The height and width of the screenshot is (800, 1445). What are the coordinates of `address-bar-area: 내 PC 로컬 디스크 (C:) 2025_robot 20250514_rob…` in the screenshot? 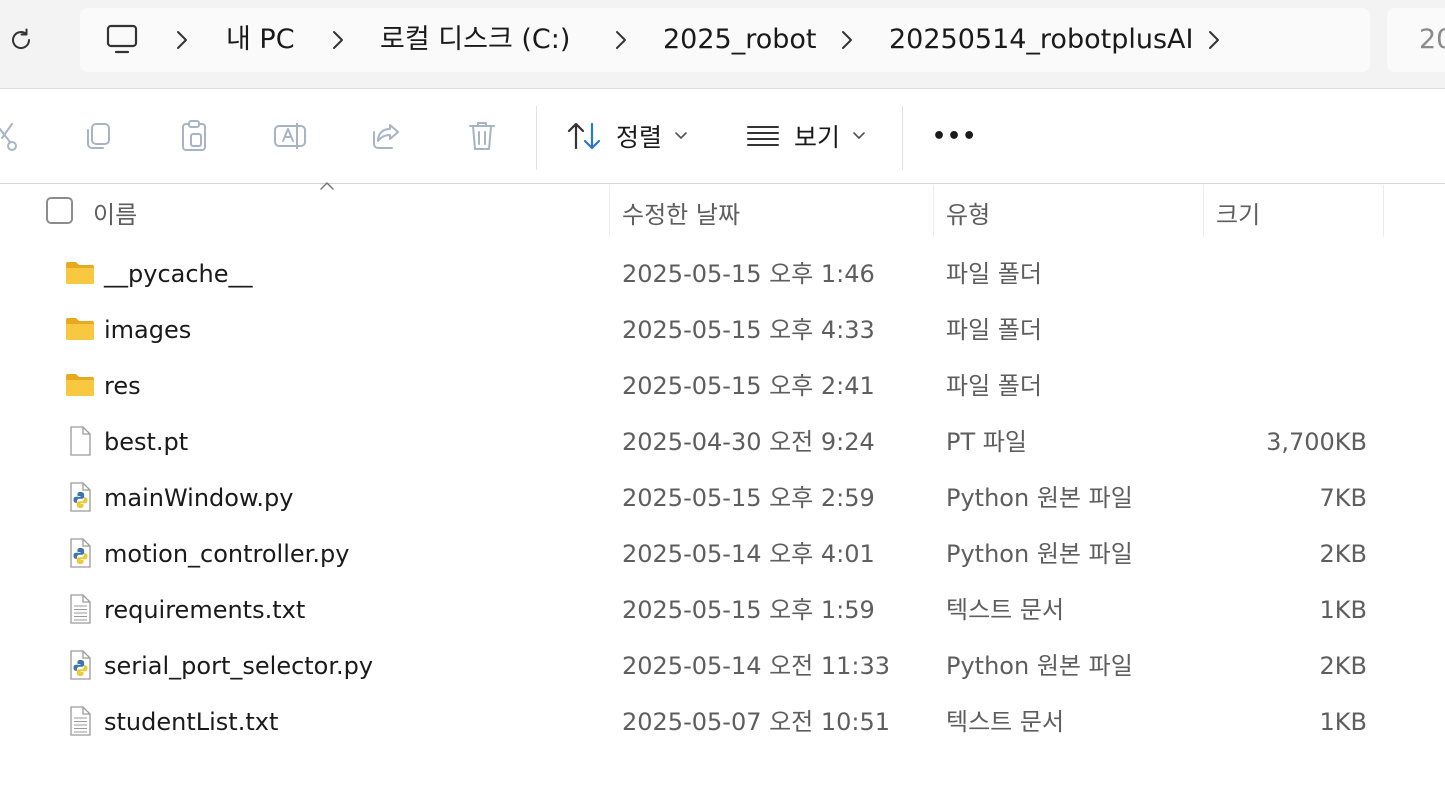 It's located at (722, 44).